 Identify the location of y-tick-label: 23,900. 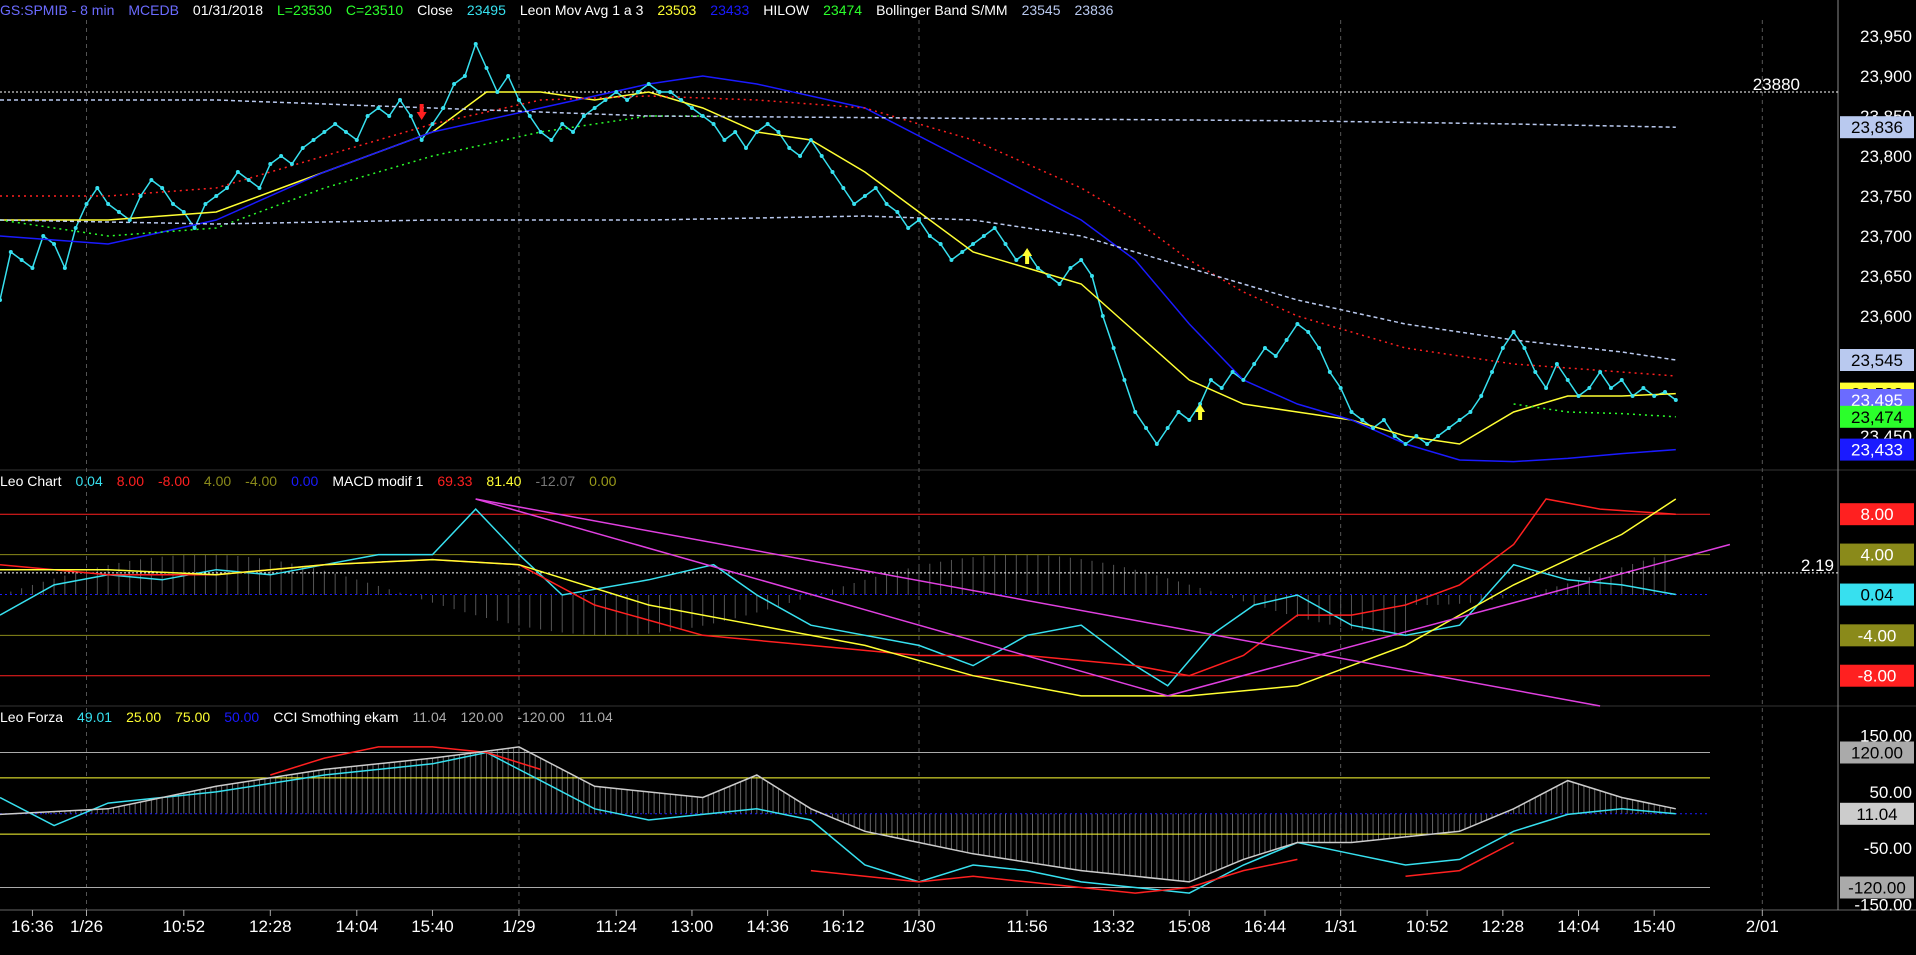
(1886, 76).